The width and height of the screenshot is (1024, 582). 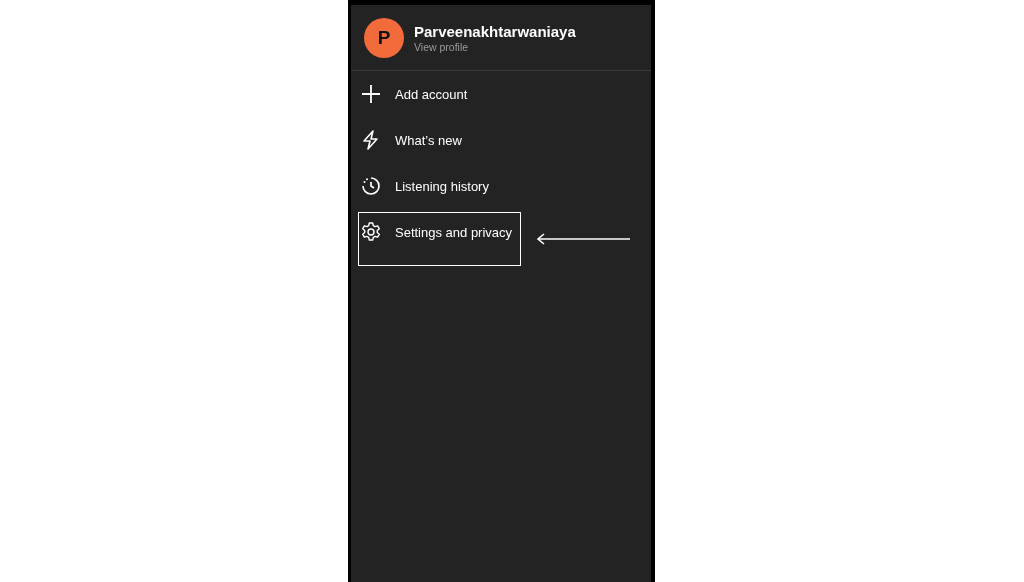 What do you see at coordinates (371, 140) in the screenshot?
I see `lightning-icon` at bounding box center [371, 140].